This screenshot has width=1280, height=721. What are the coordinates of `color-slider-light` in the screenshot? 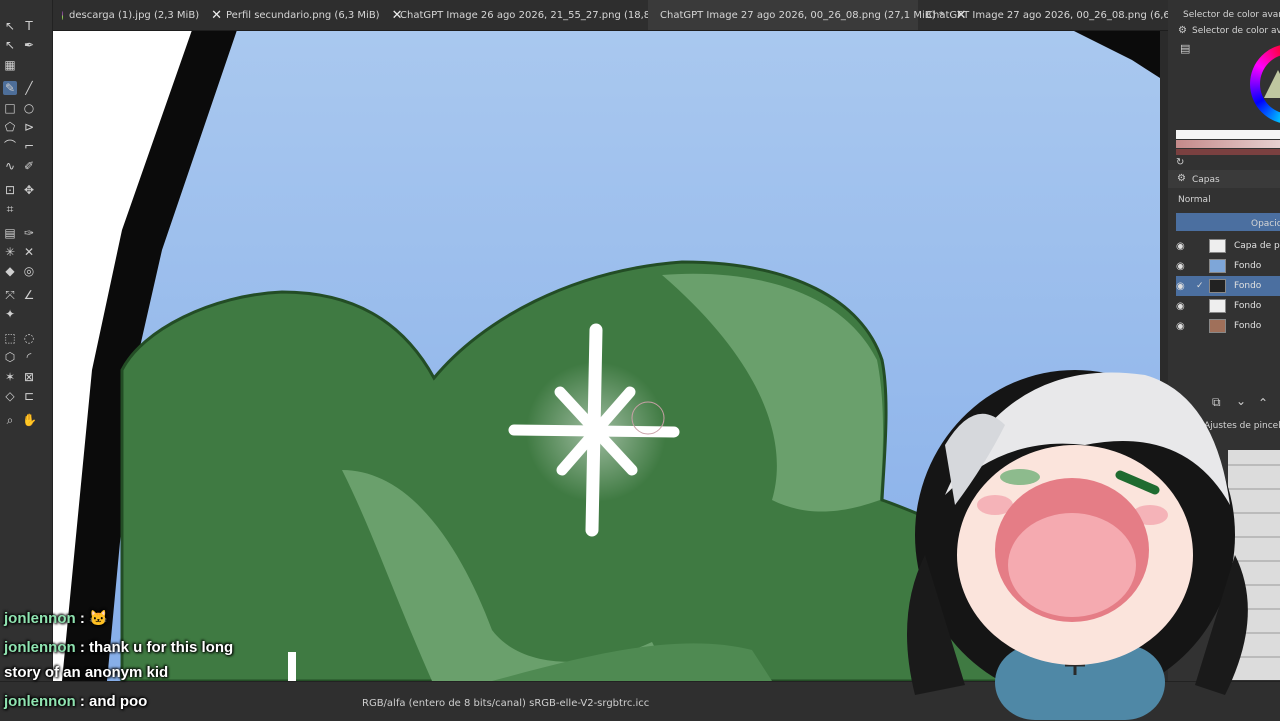 It's located at (1228, 134).